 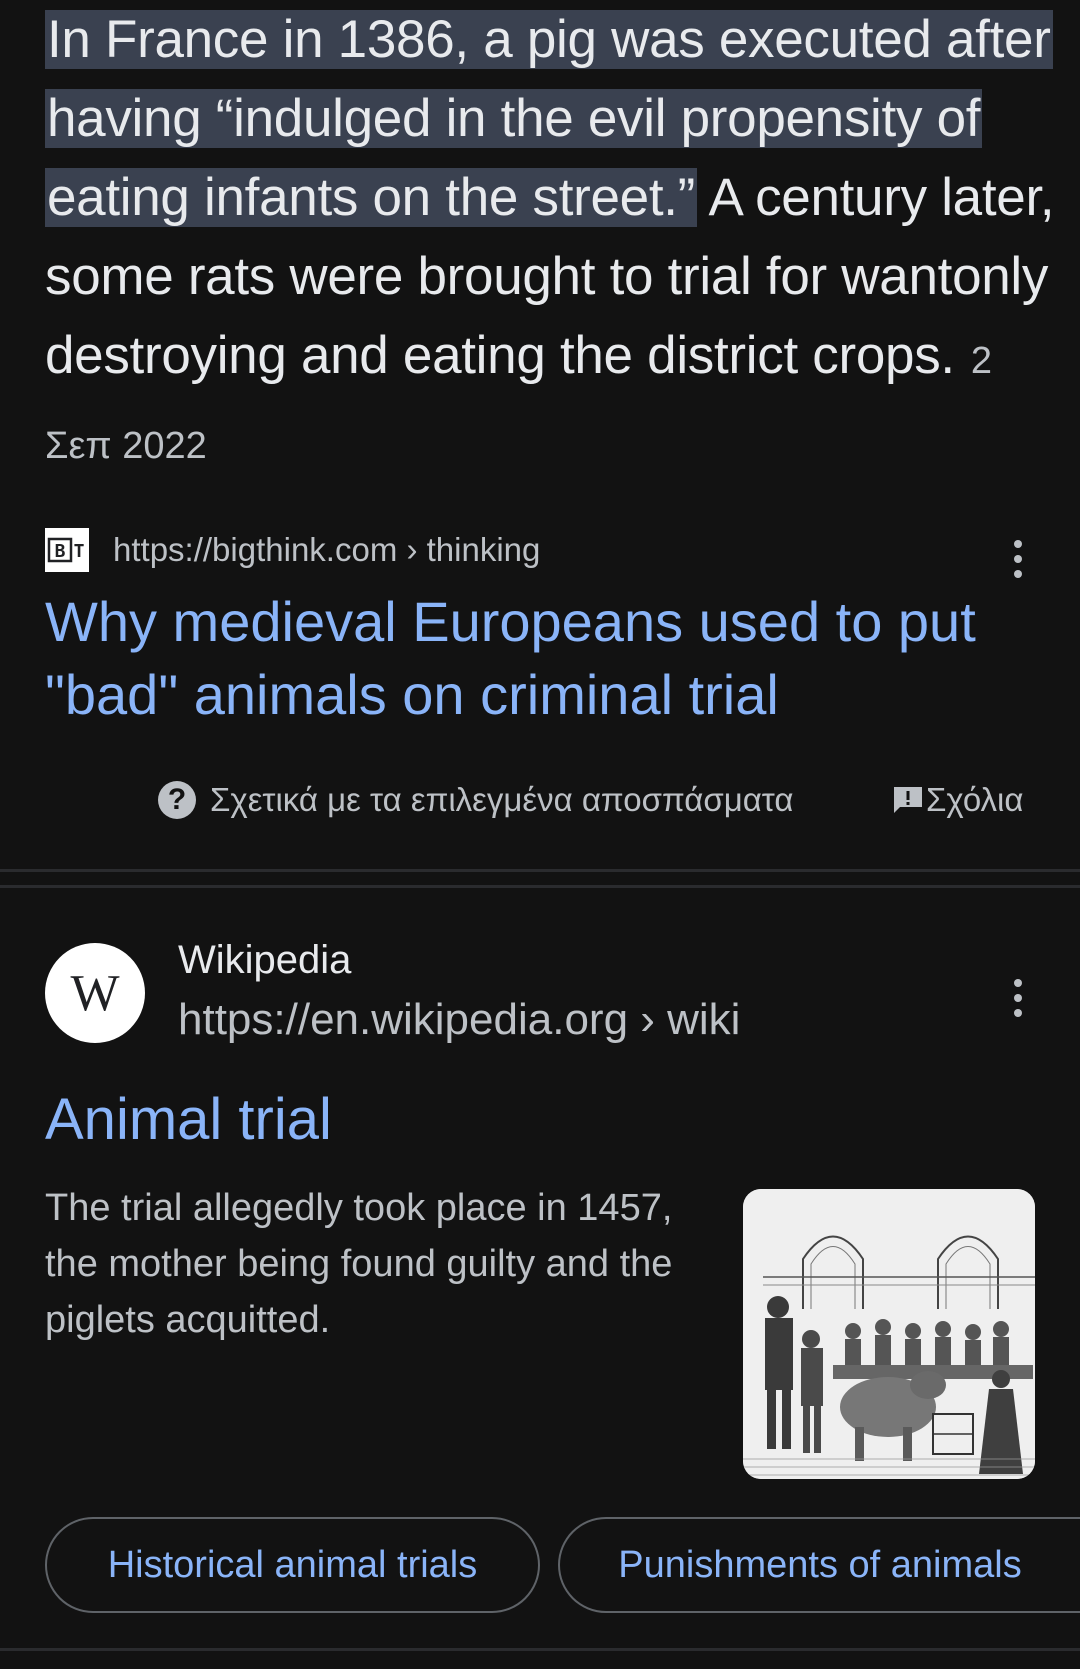 I want to click on bigthink-logo-icon: B T, so click(x=66, y=550).